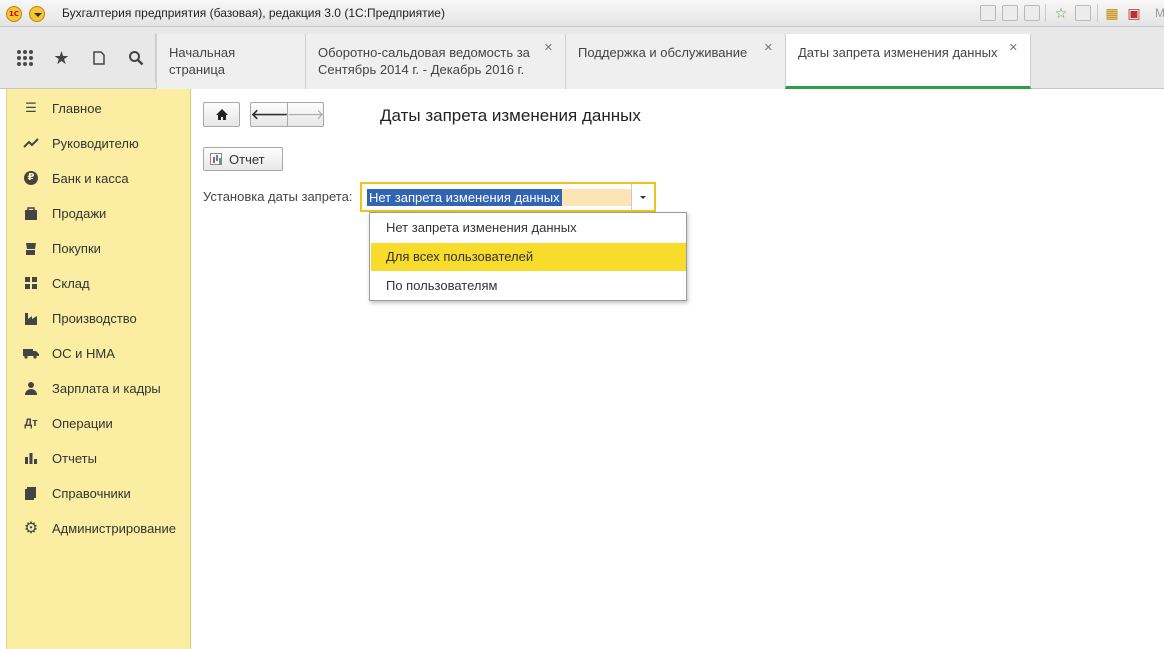 This screenshot has width=1164, height=649. I want to click on tab-label: Поддержка и обслуживание, so click(663, 52).